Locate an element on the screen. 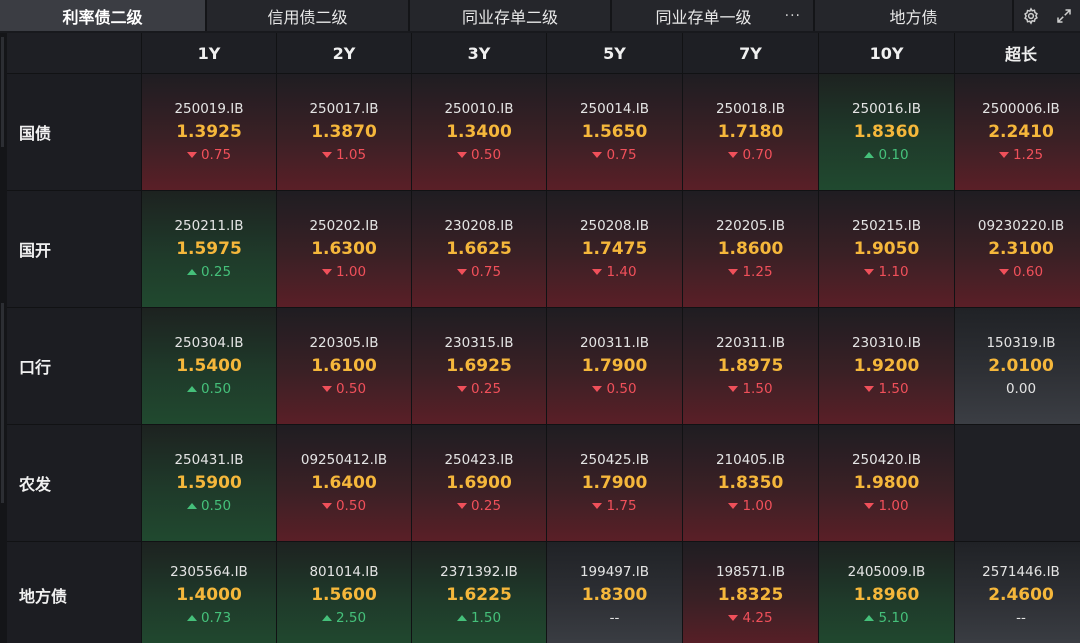 The height and width of the screenshot is (643, 1080). yield-cell: 230310.IB 1.9200 1.50 is located at coordinates (886, 366).